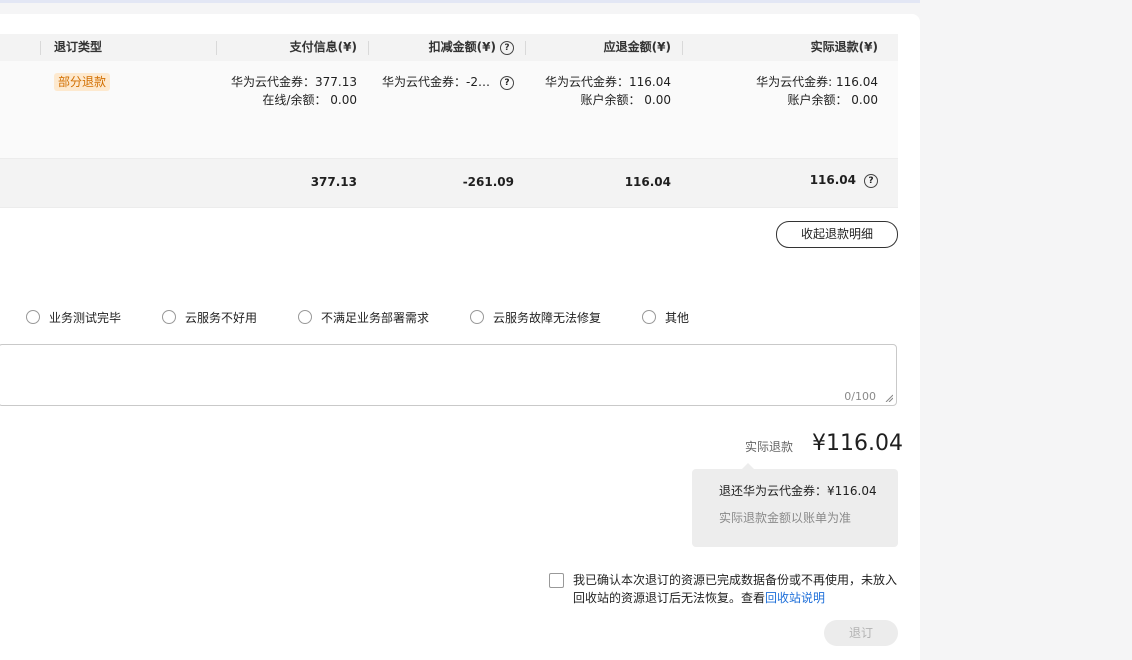  What do you see at coordinates (832, 100) in the screenshot?
I see `actual-balance: 账户余额： 0.00` at bounding box center [832, 100].